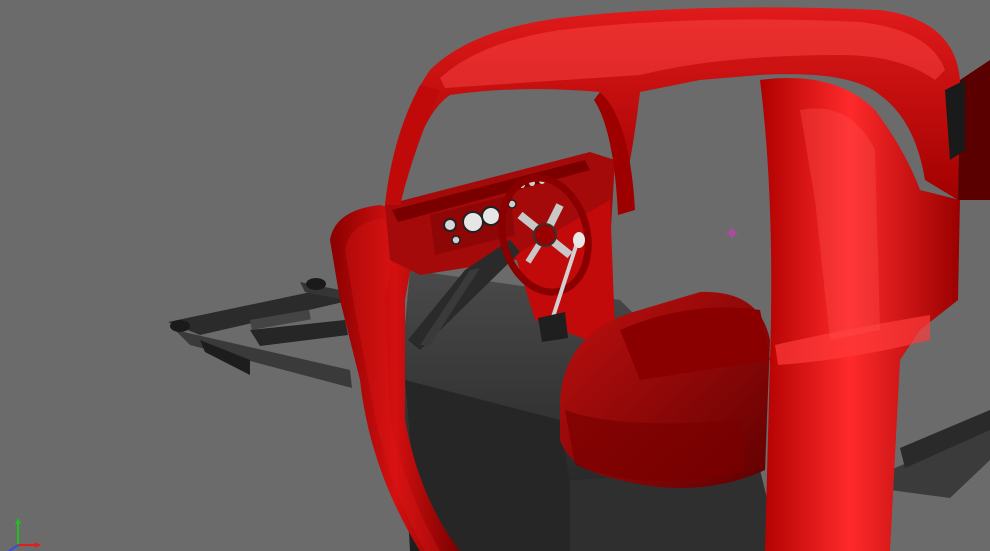 This screenshot has height=551, width=990. What do you see at coordinates (260, 333) in the screenshot?
I see `front-chassis` at bounding box center [260, 333].